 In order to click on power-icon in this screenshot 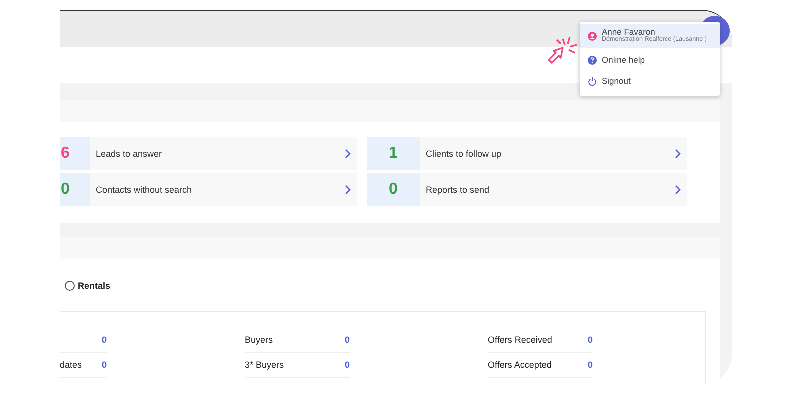, I will do `click(592, 81)`.